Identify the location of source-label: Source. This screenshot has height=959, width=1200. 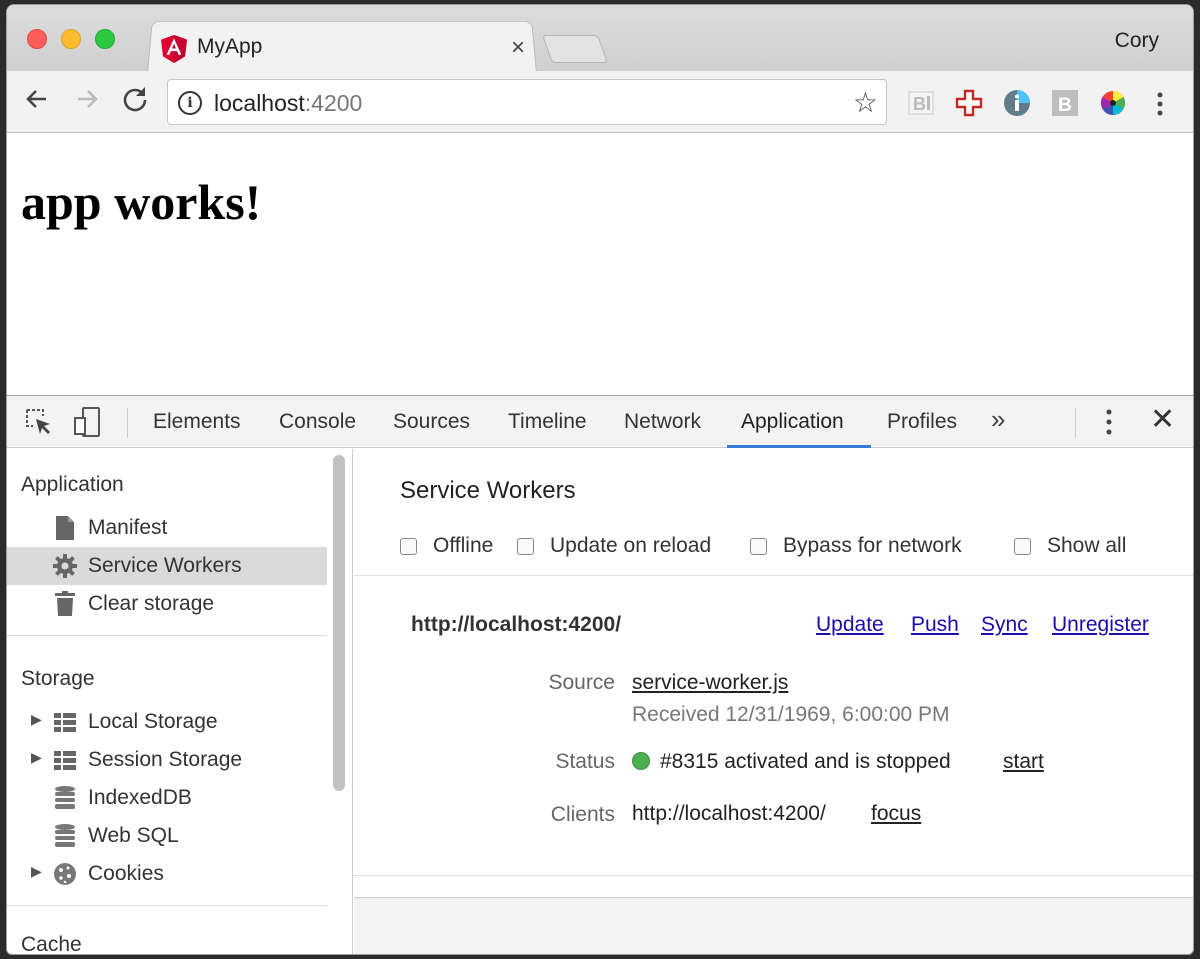
(581, 682).